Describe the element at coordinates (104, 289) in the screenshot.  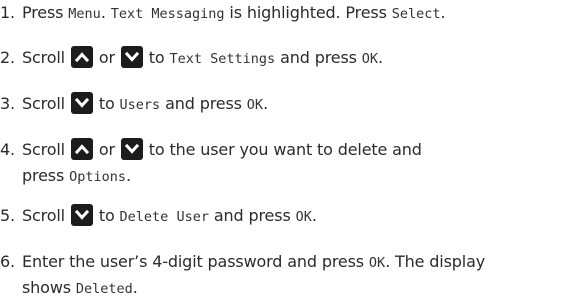
I see `display-text: Deleted` at that location.